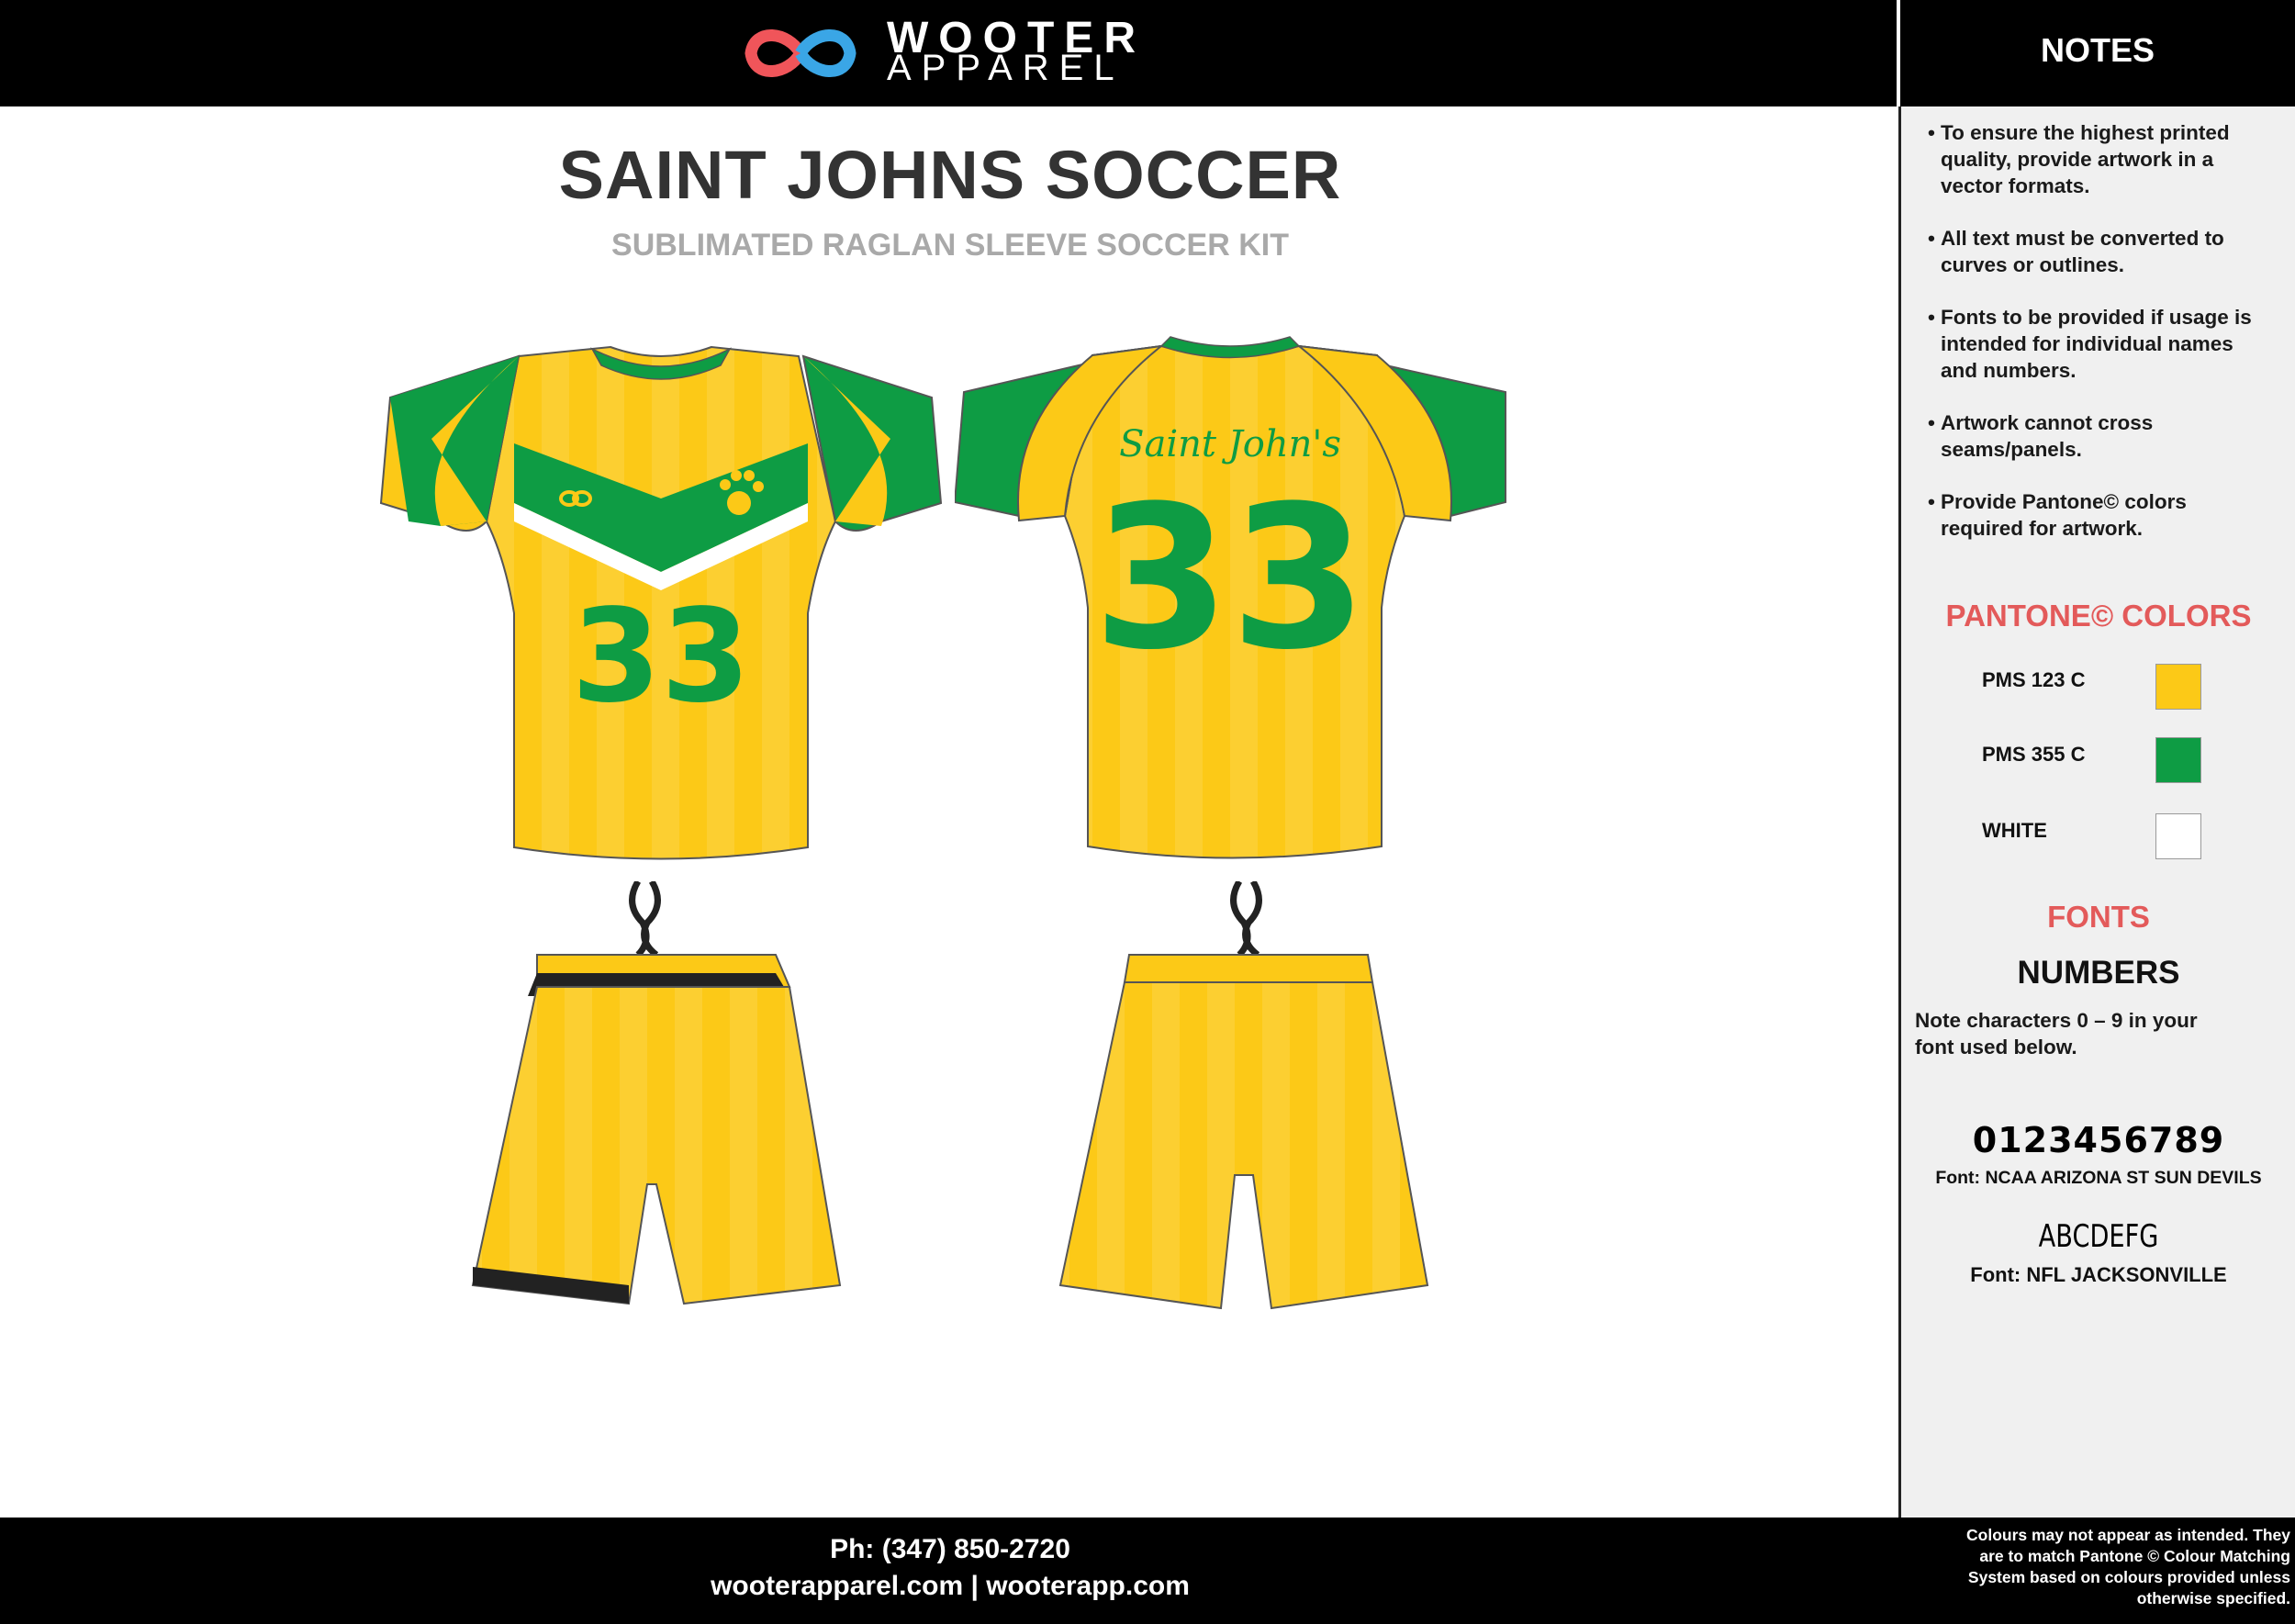  Describe the element at coordinates (662, 657) in the screenshot. I see `front-number: 33` at that location.